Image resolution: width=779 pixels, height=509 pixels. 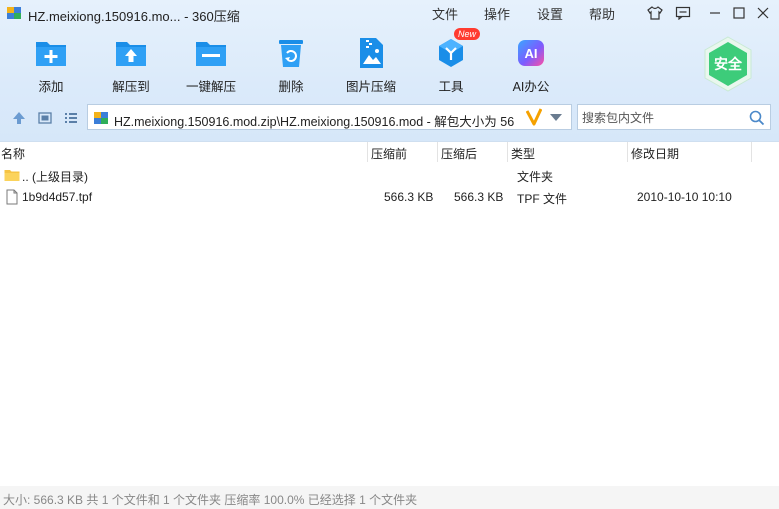 What do you see at coordinates (556, 118) in the screenshot?
I see `chevron-down-icon` at bounding box center [556, 118].